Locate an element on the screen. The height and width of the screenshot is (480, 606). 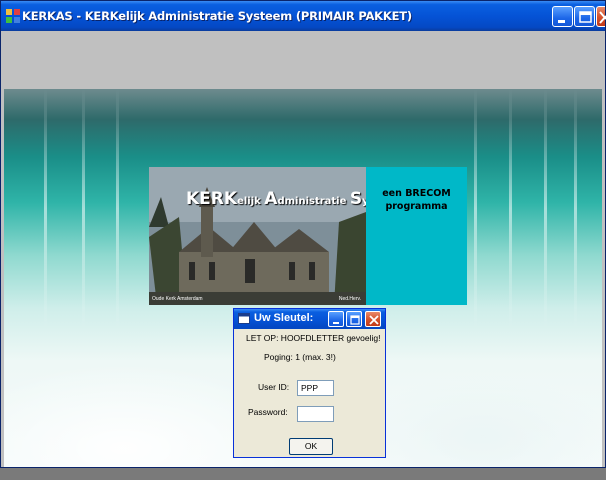
splash-title: KERKelijk Administratie Systeem is located at coordinates (276, 199).